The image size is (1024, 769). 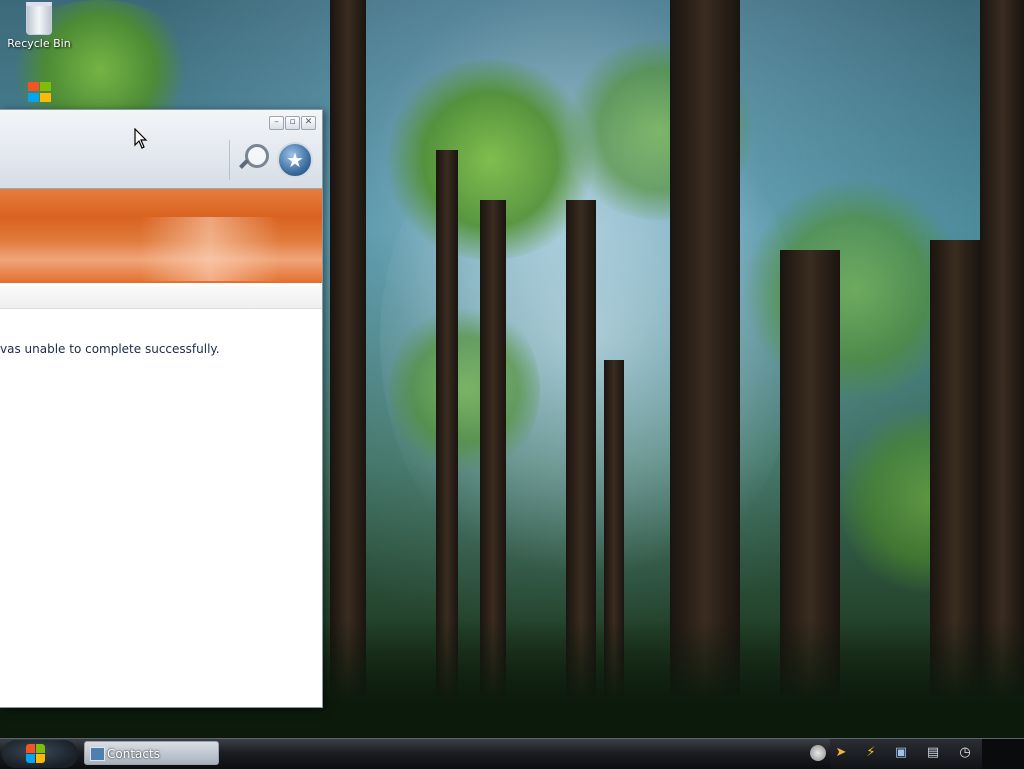 I want to click on windows-orb-icon, so click(x=36, y=754).